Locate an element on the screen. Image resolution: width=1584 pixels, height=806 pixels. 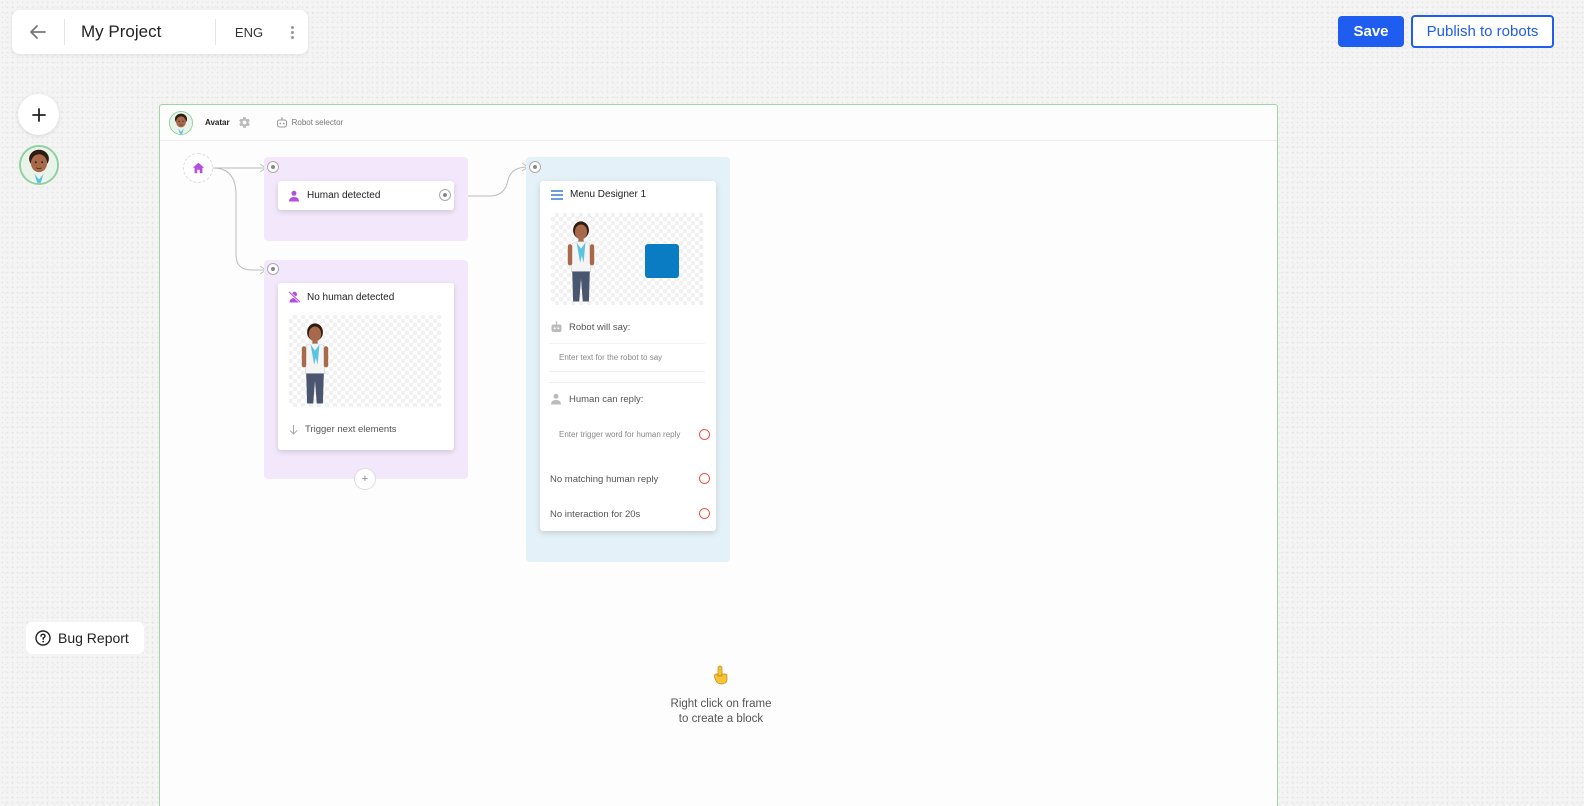
trigger-next-label: Trigger next elements is located at coordinates (351, 429).